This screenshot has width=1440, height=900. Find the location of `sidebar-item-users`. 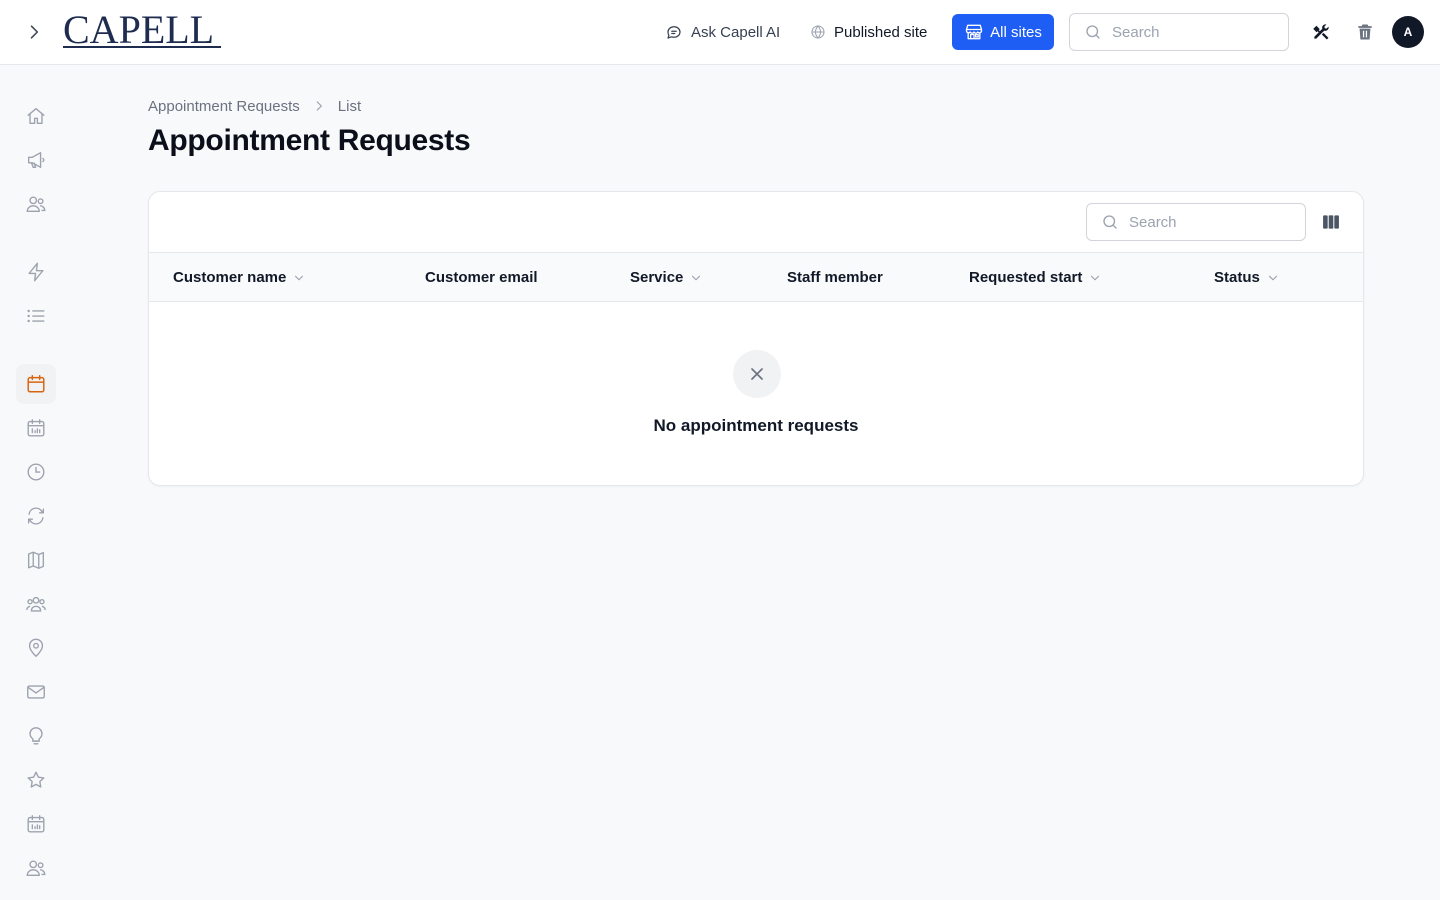

sidebar-item-users is located at coordinates (36, 204).